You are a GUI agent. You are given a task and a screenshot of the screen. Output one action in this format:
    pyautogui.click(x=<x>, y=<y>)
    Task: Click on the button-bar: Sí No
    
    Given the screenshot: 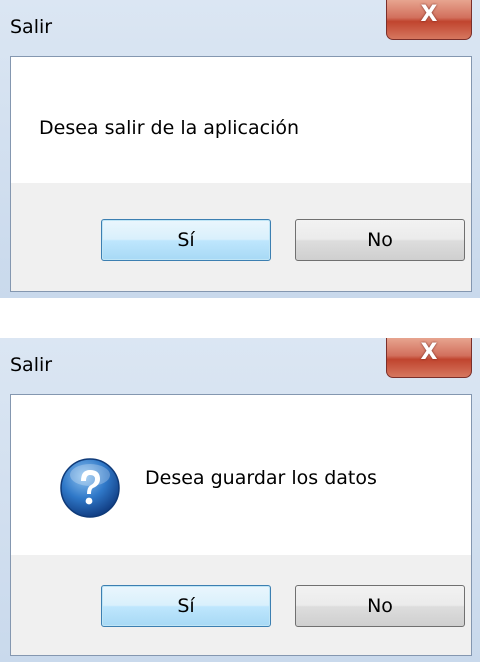 What is the action you would take?
    pyautogui.click(x=241, y=605)
    